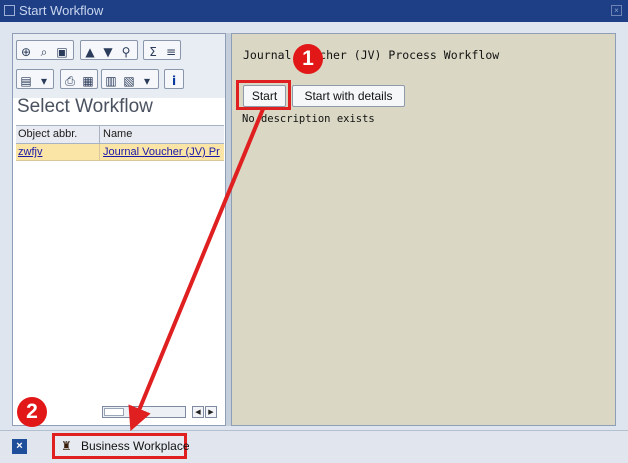  I want to click on copy-icon: ▣, so click(62, 52).